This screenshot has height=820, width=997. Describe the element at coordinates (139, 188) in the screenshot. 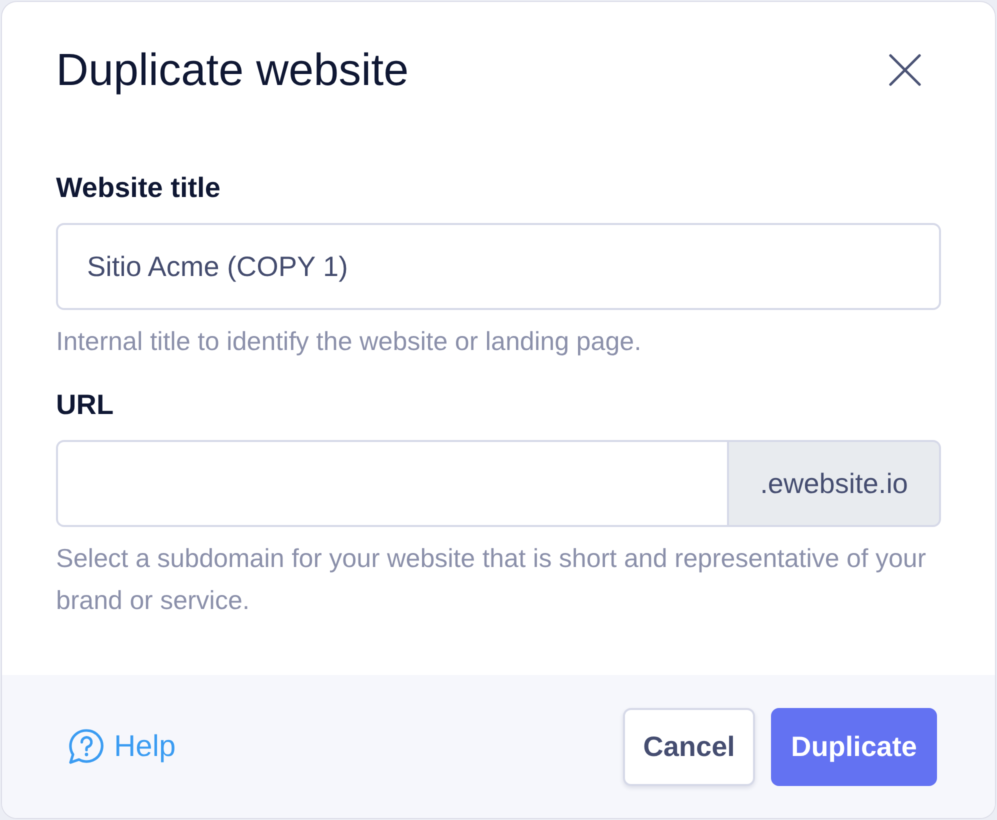

I see `field-label: Website title` at that location.